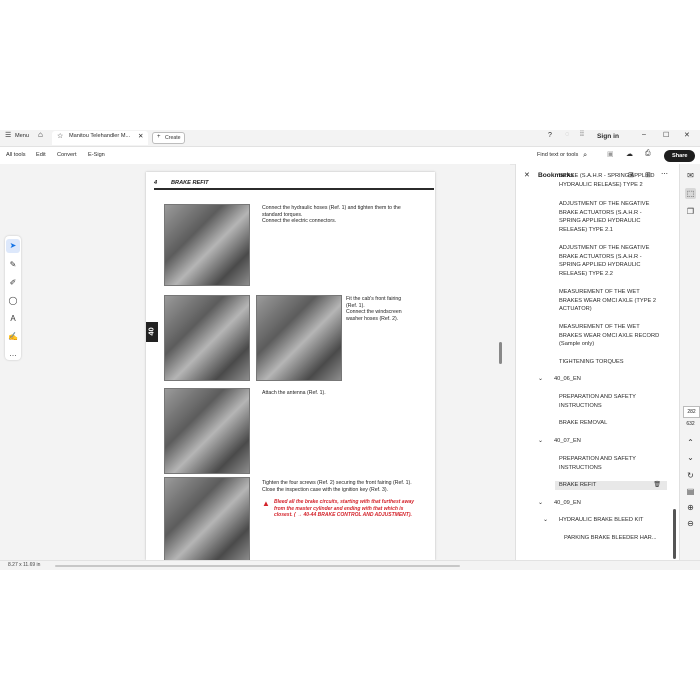 This screenshot has width=700, height=700. What do you see at coordinates (13, 265) in the screenshot?
I see `add-comment-icon: ✎` at bounding box center [13, 265].